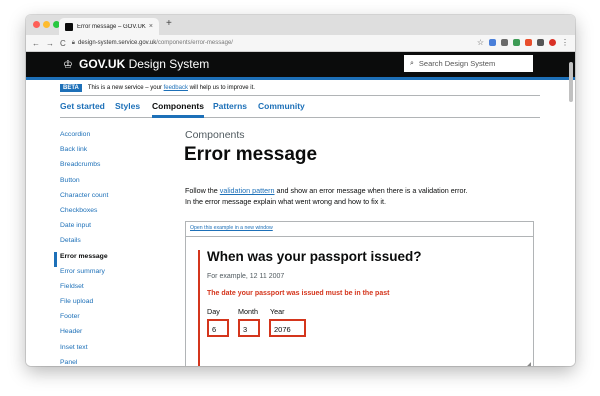 The width and height of the screenshot is (600, 396). Describe the element at coordinates (281, 106) in the screenshot. I see `nav-community: Community` at that location.